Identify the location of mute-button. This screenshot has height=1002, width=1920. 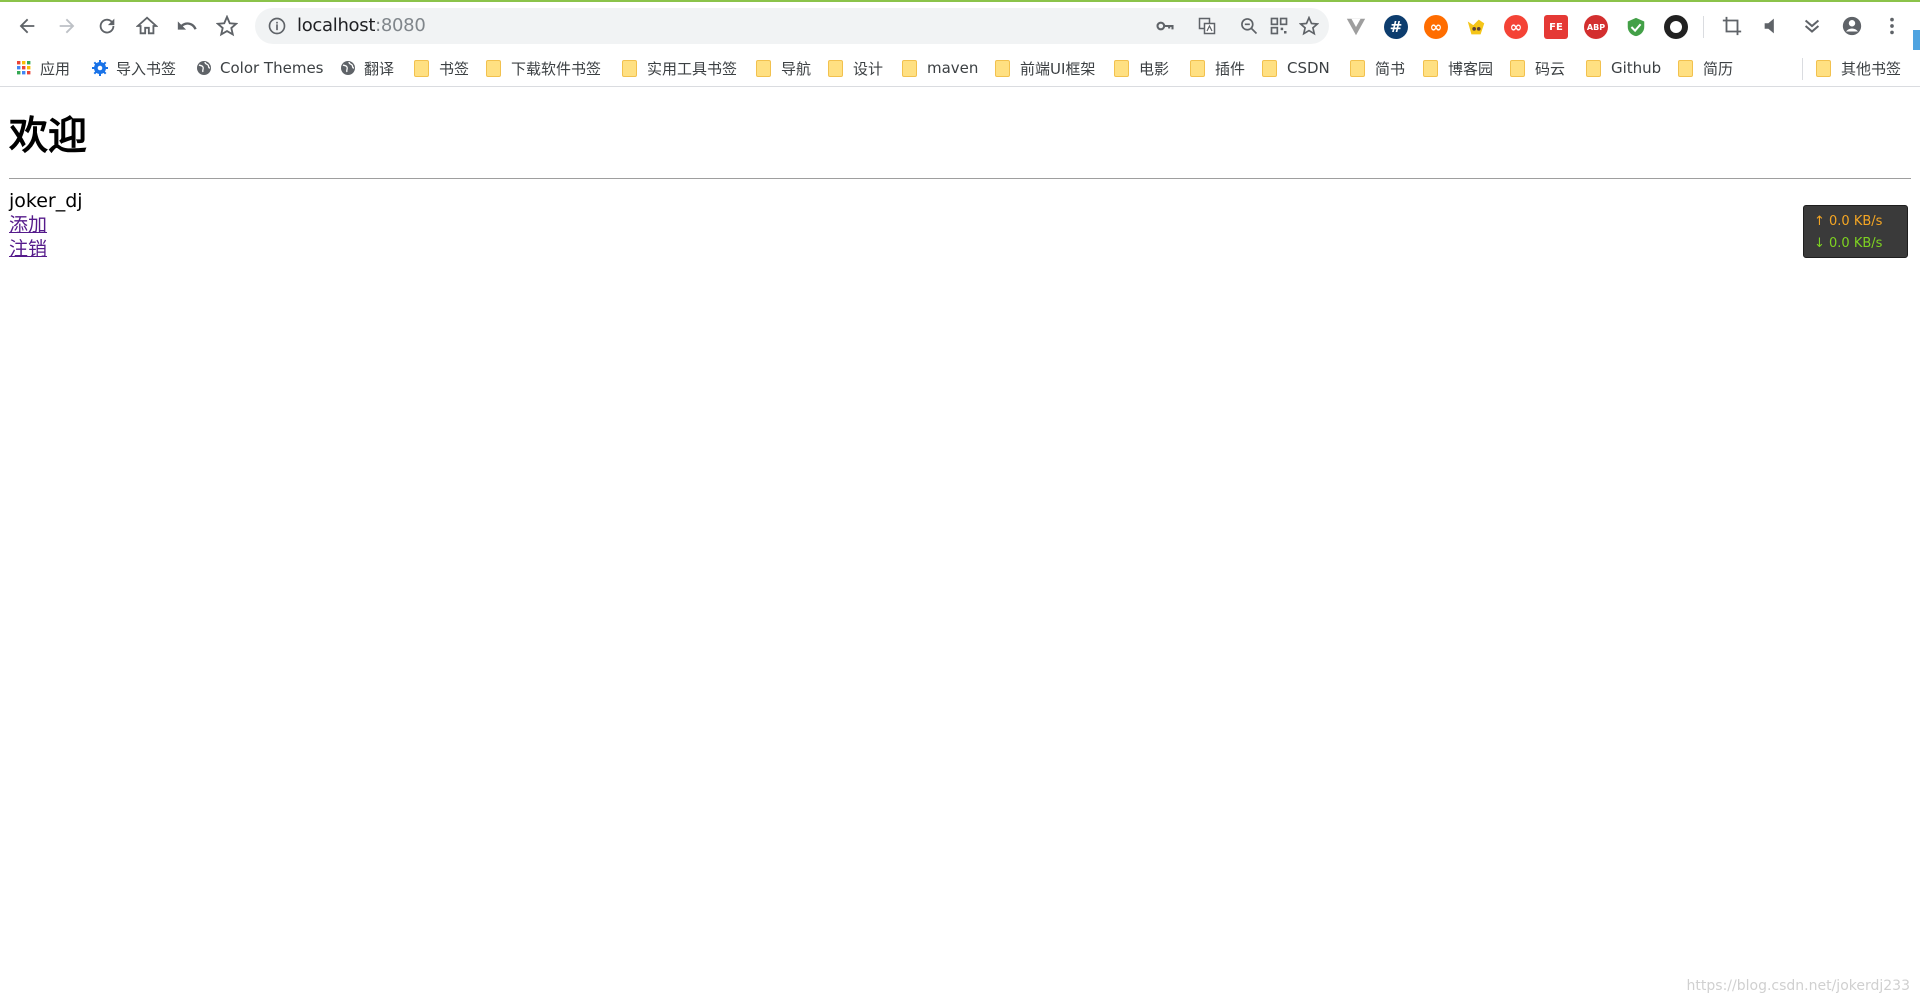
(1772, 26).